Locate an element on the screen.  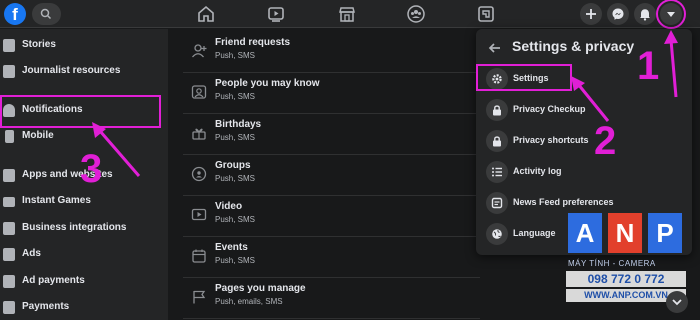
list-item-title: Groups is located at coordinates (233, 165).